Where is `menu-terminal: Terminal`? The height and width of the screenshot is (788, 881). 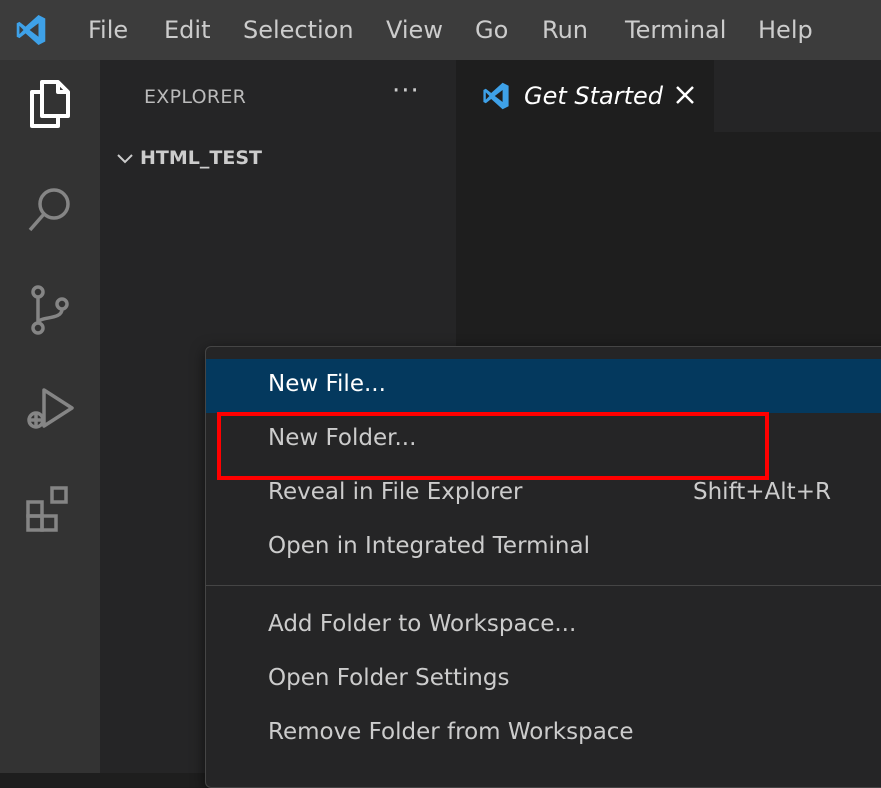
menu-terminal: Terminal is located at coordinates (675, 30).